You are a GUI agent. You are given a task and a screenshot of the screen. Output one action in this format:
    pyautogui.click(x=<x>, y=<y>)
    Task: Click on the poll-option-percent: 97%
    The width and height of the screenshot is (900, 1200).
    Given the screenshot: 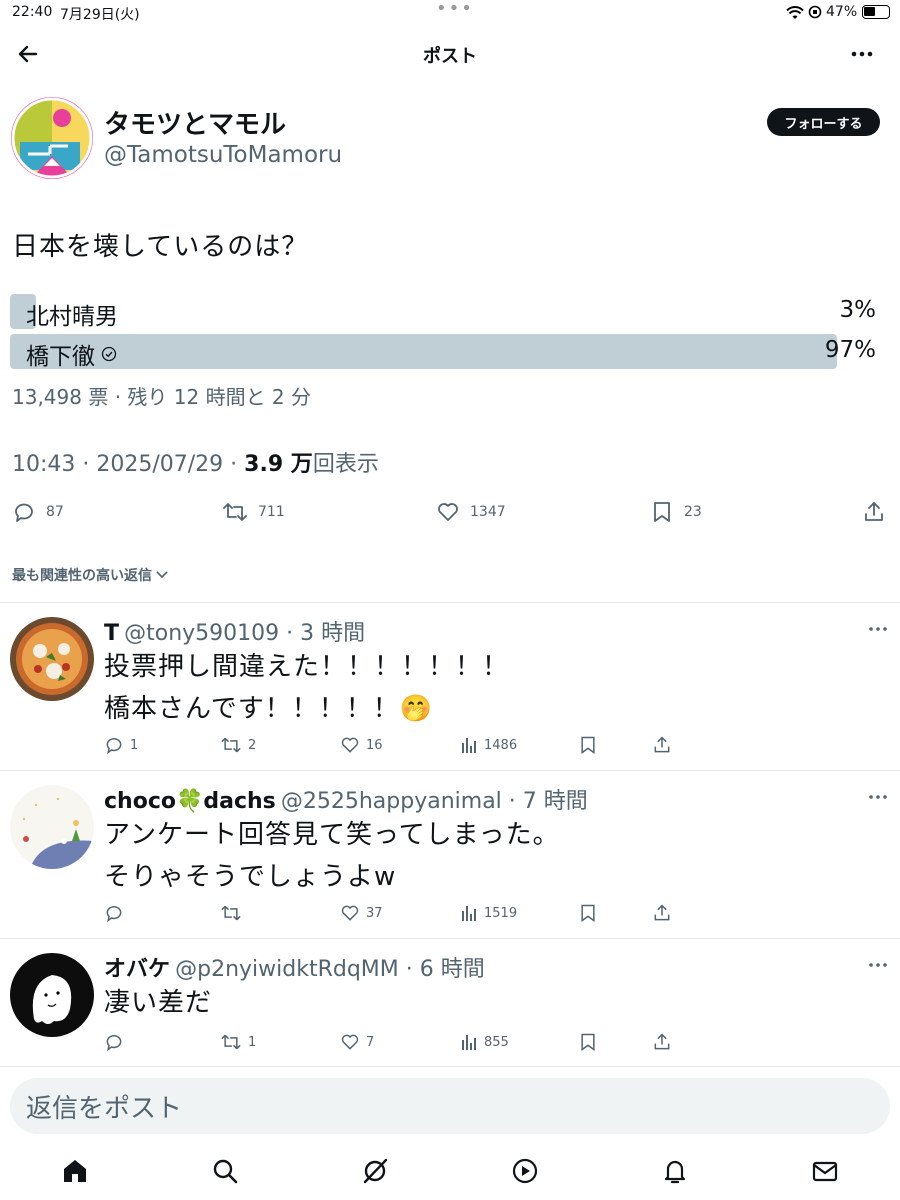 What is the action you would take?
    pyautogui.click(x=850, y=350)
    